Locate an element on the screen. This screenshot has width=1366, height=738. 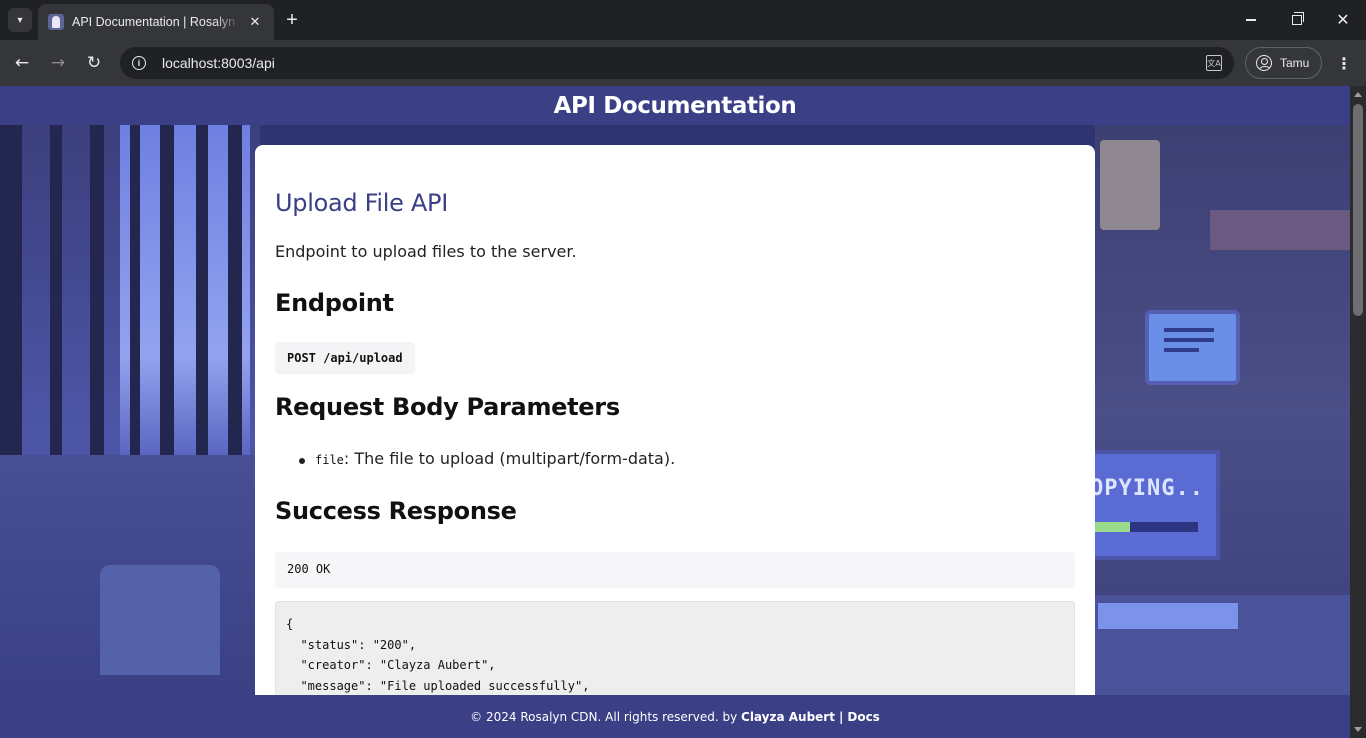
background-board is located at coordinates (1130, 185).